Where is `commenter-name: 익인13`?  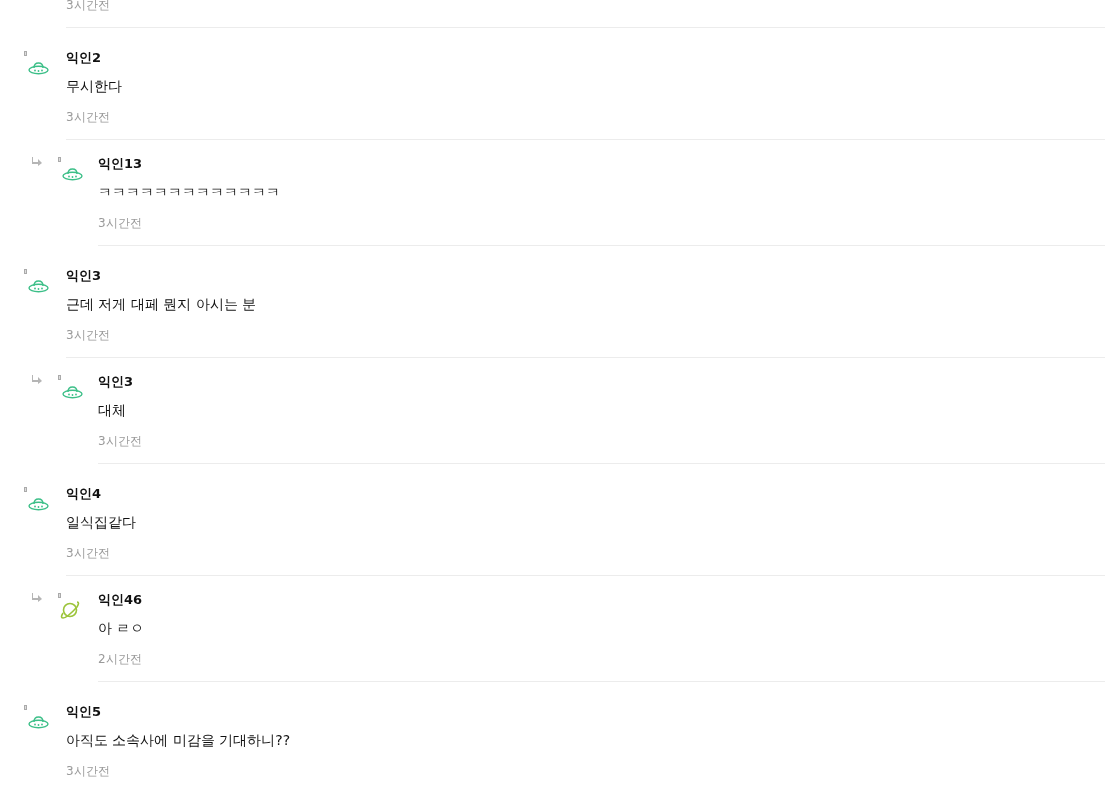 commenter-name: 익인13 is located at coordinates (121, 164).